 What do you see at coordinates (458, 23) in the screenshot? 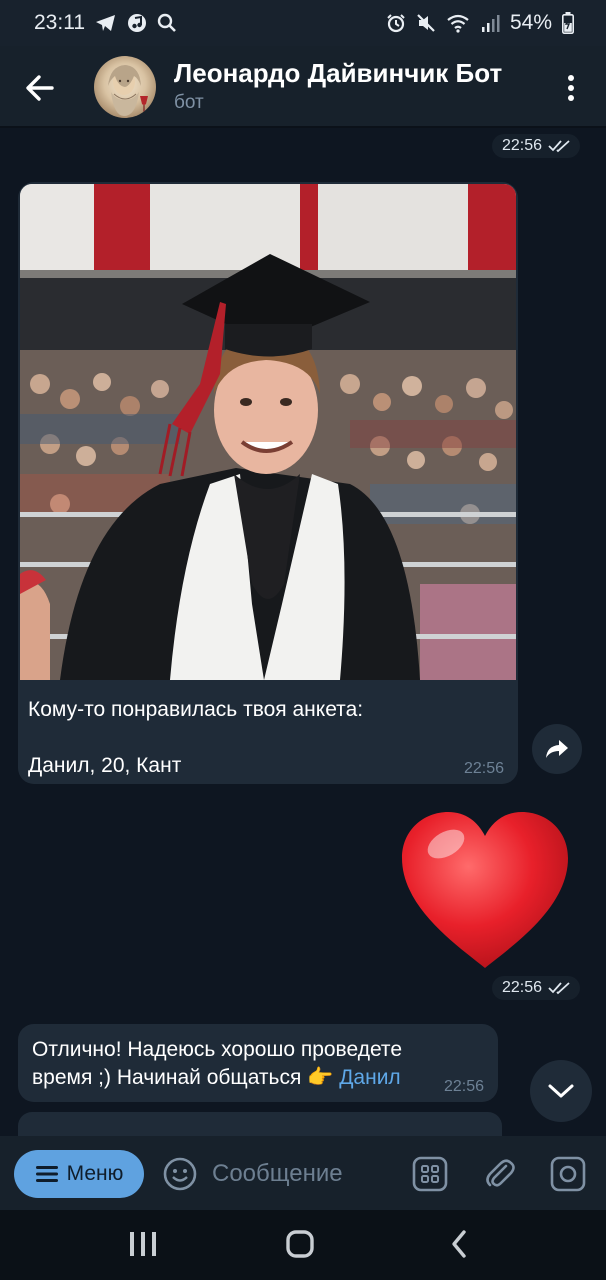
I see `wifi-icon` at bounding box center [458, 23].